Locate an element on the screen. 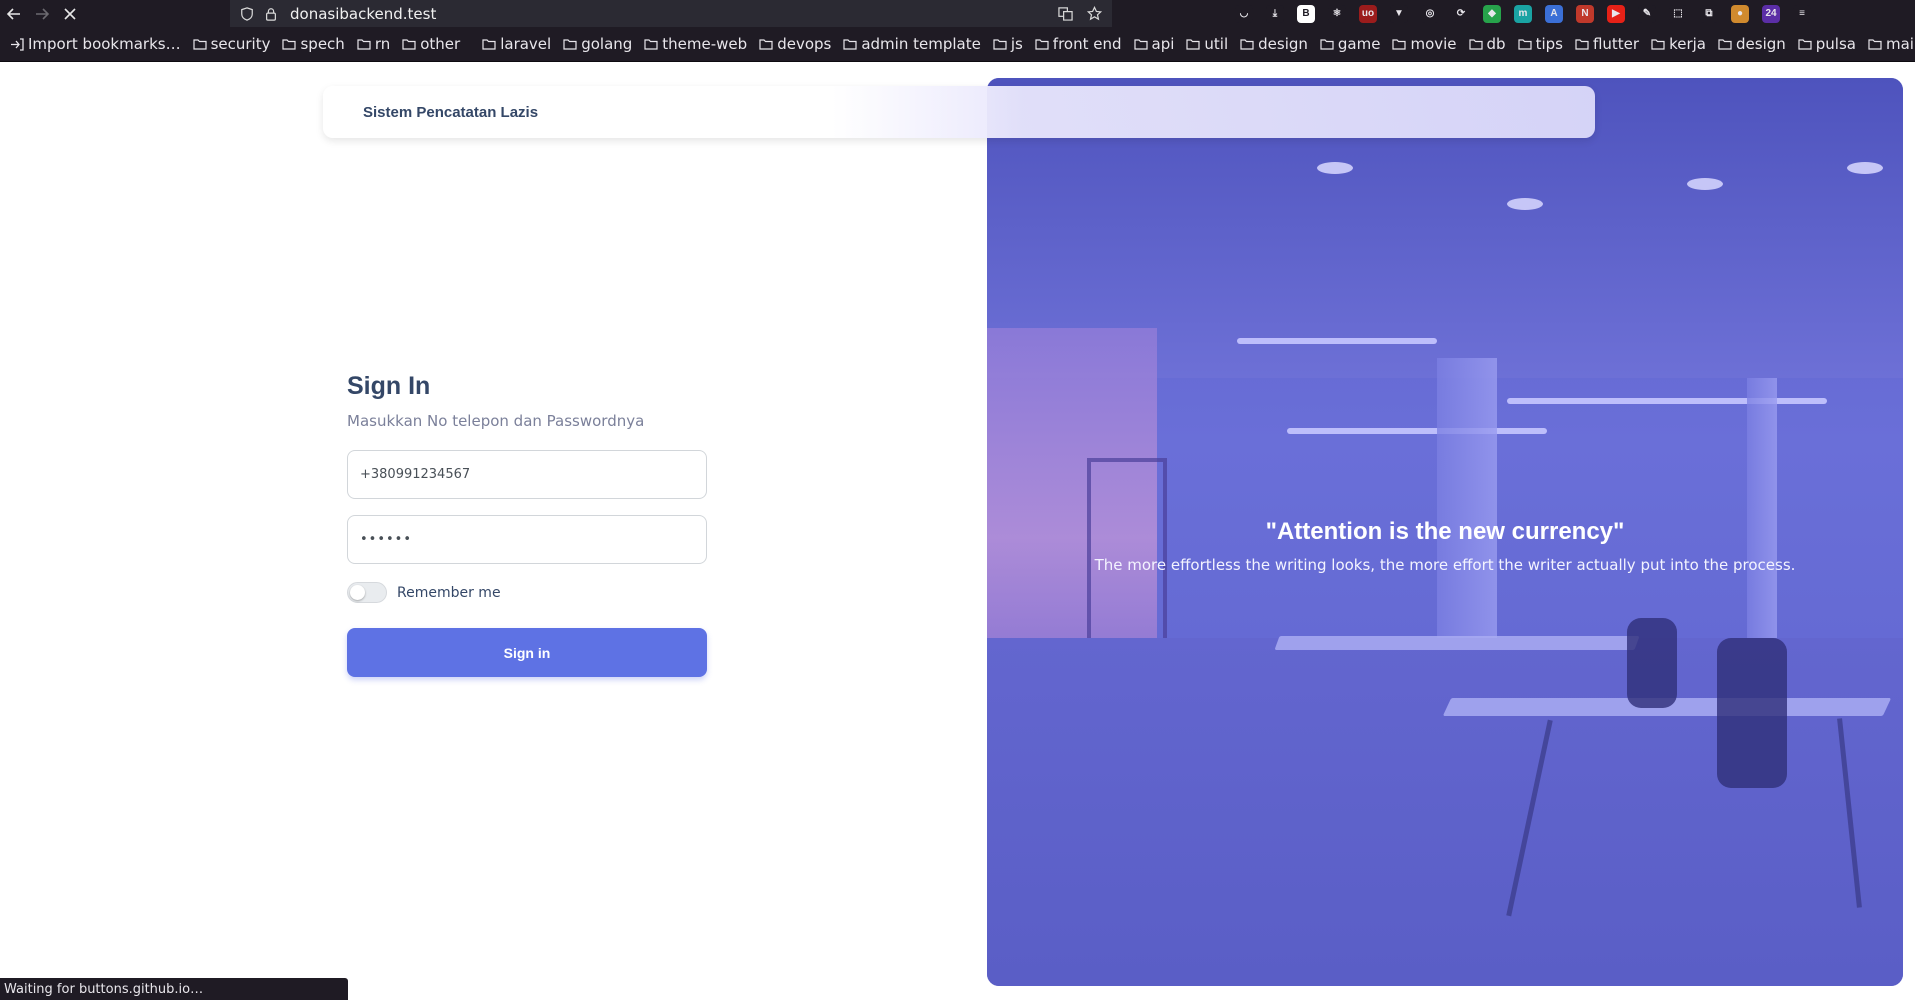  bookmark-label: laravel is located at coordinates (526, 44).